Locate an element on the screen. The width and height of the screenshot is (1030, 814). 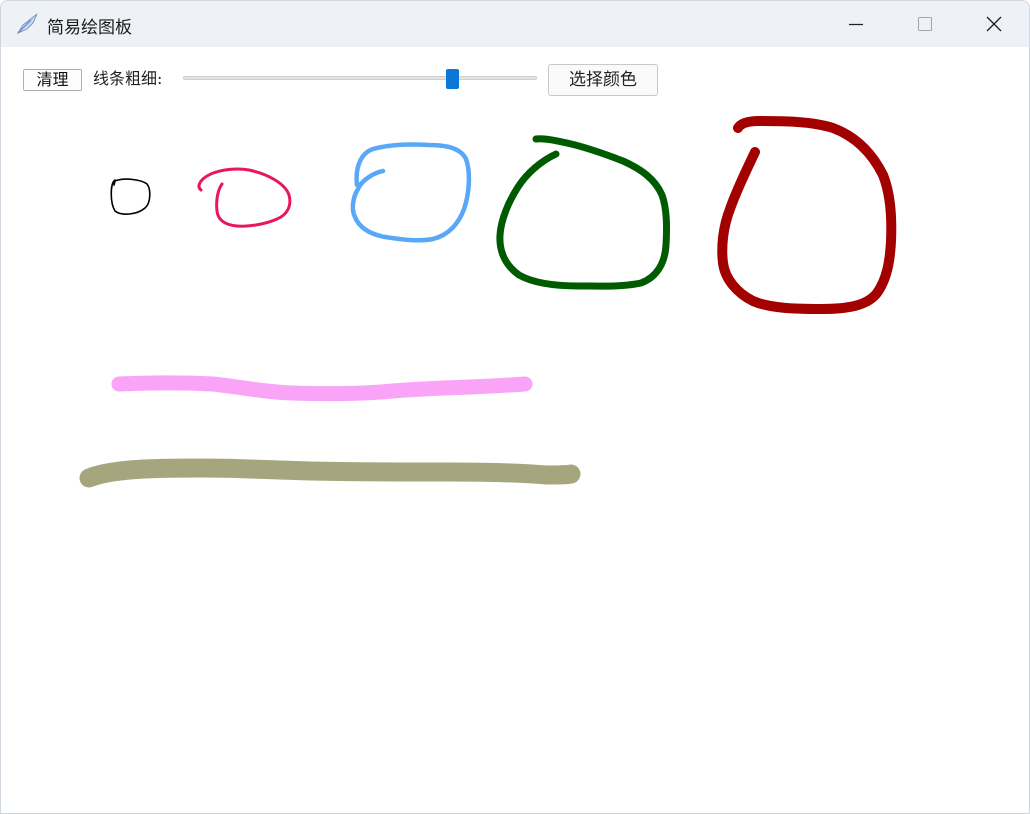
black-circle-stroke is located at coordinates (130, 196).